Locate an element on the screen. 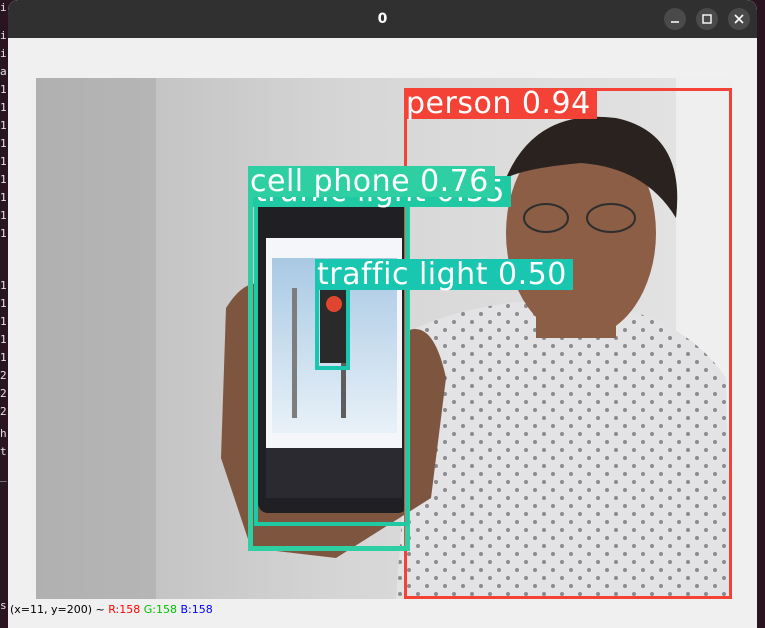 This screenshot has height=628, width=765. window-title: 0 is located at coordinates (382, 19).